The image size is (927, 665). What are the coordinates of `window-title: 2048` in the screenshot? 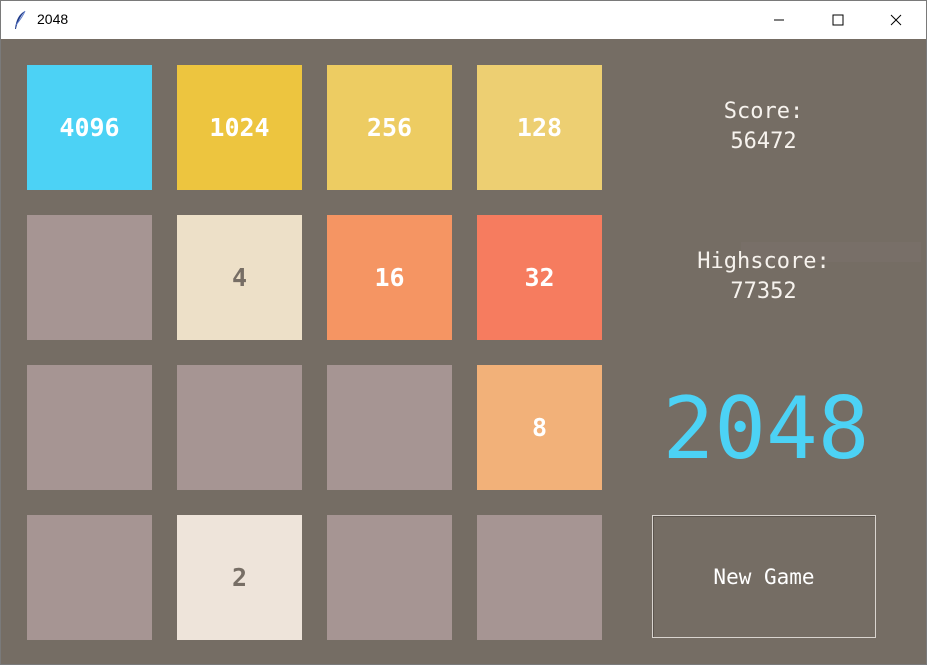 It's located at (53, 19).